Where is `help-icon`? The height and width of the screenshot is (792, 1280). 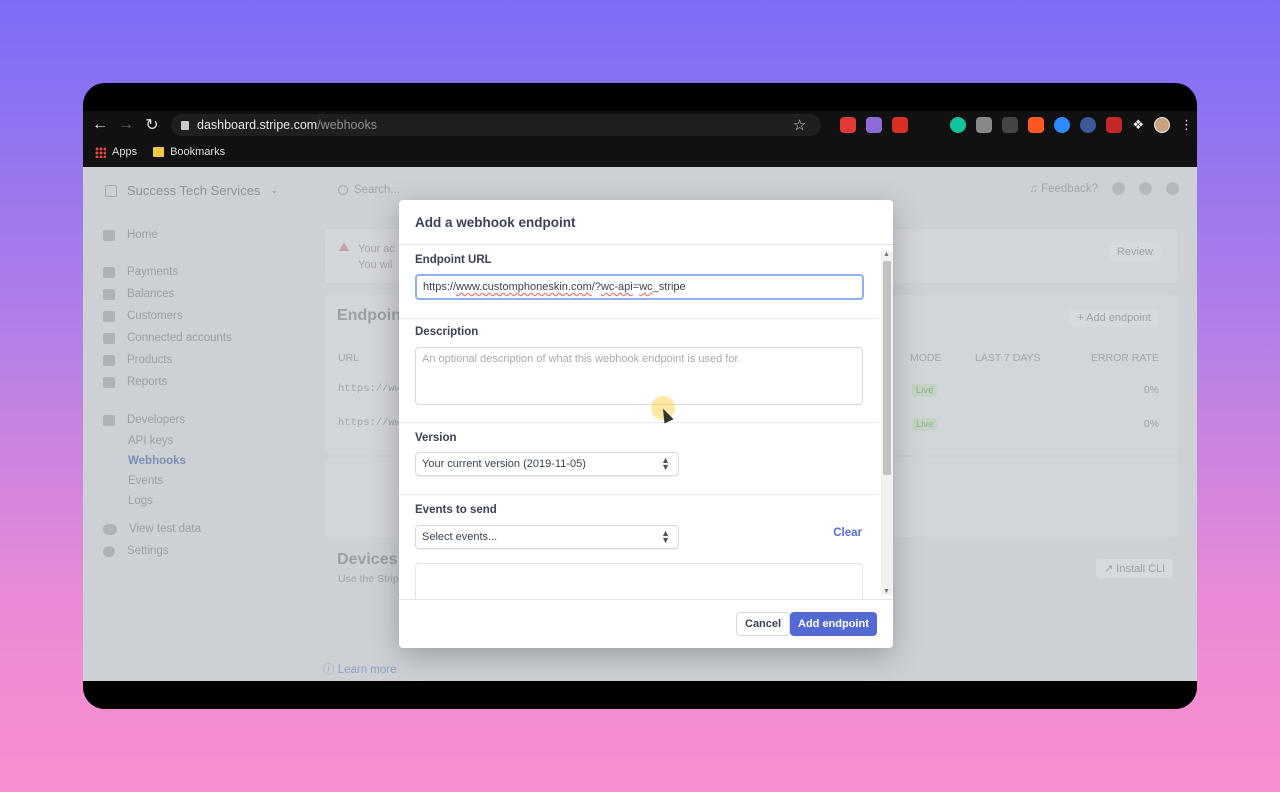
help-icon is located at coordinates (1145, 188).